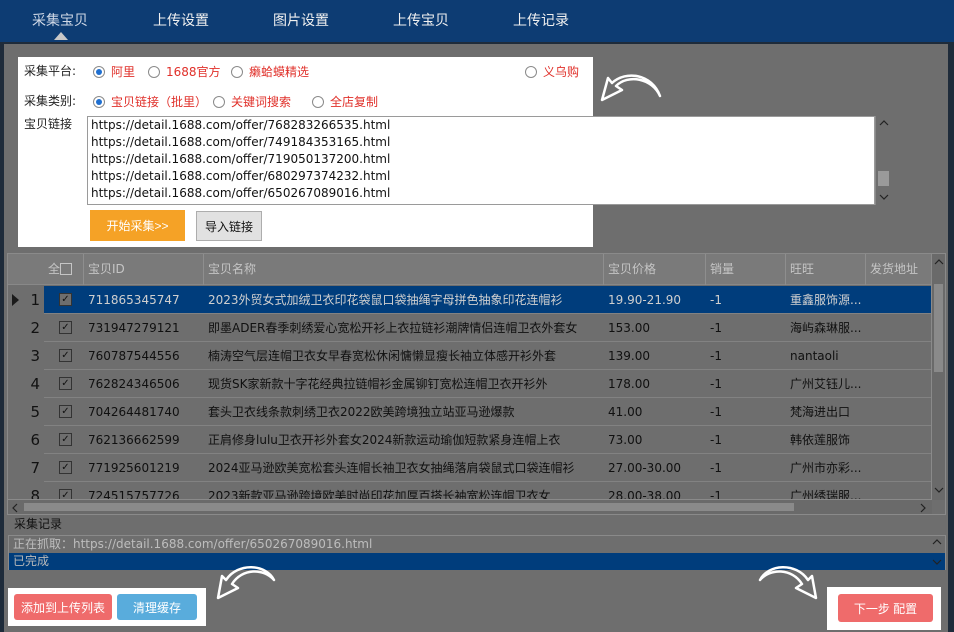  What do you see at coordinates (26, 356) in the screenshot?
I see `row-number: 3` at bounding box center [26, 356].